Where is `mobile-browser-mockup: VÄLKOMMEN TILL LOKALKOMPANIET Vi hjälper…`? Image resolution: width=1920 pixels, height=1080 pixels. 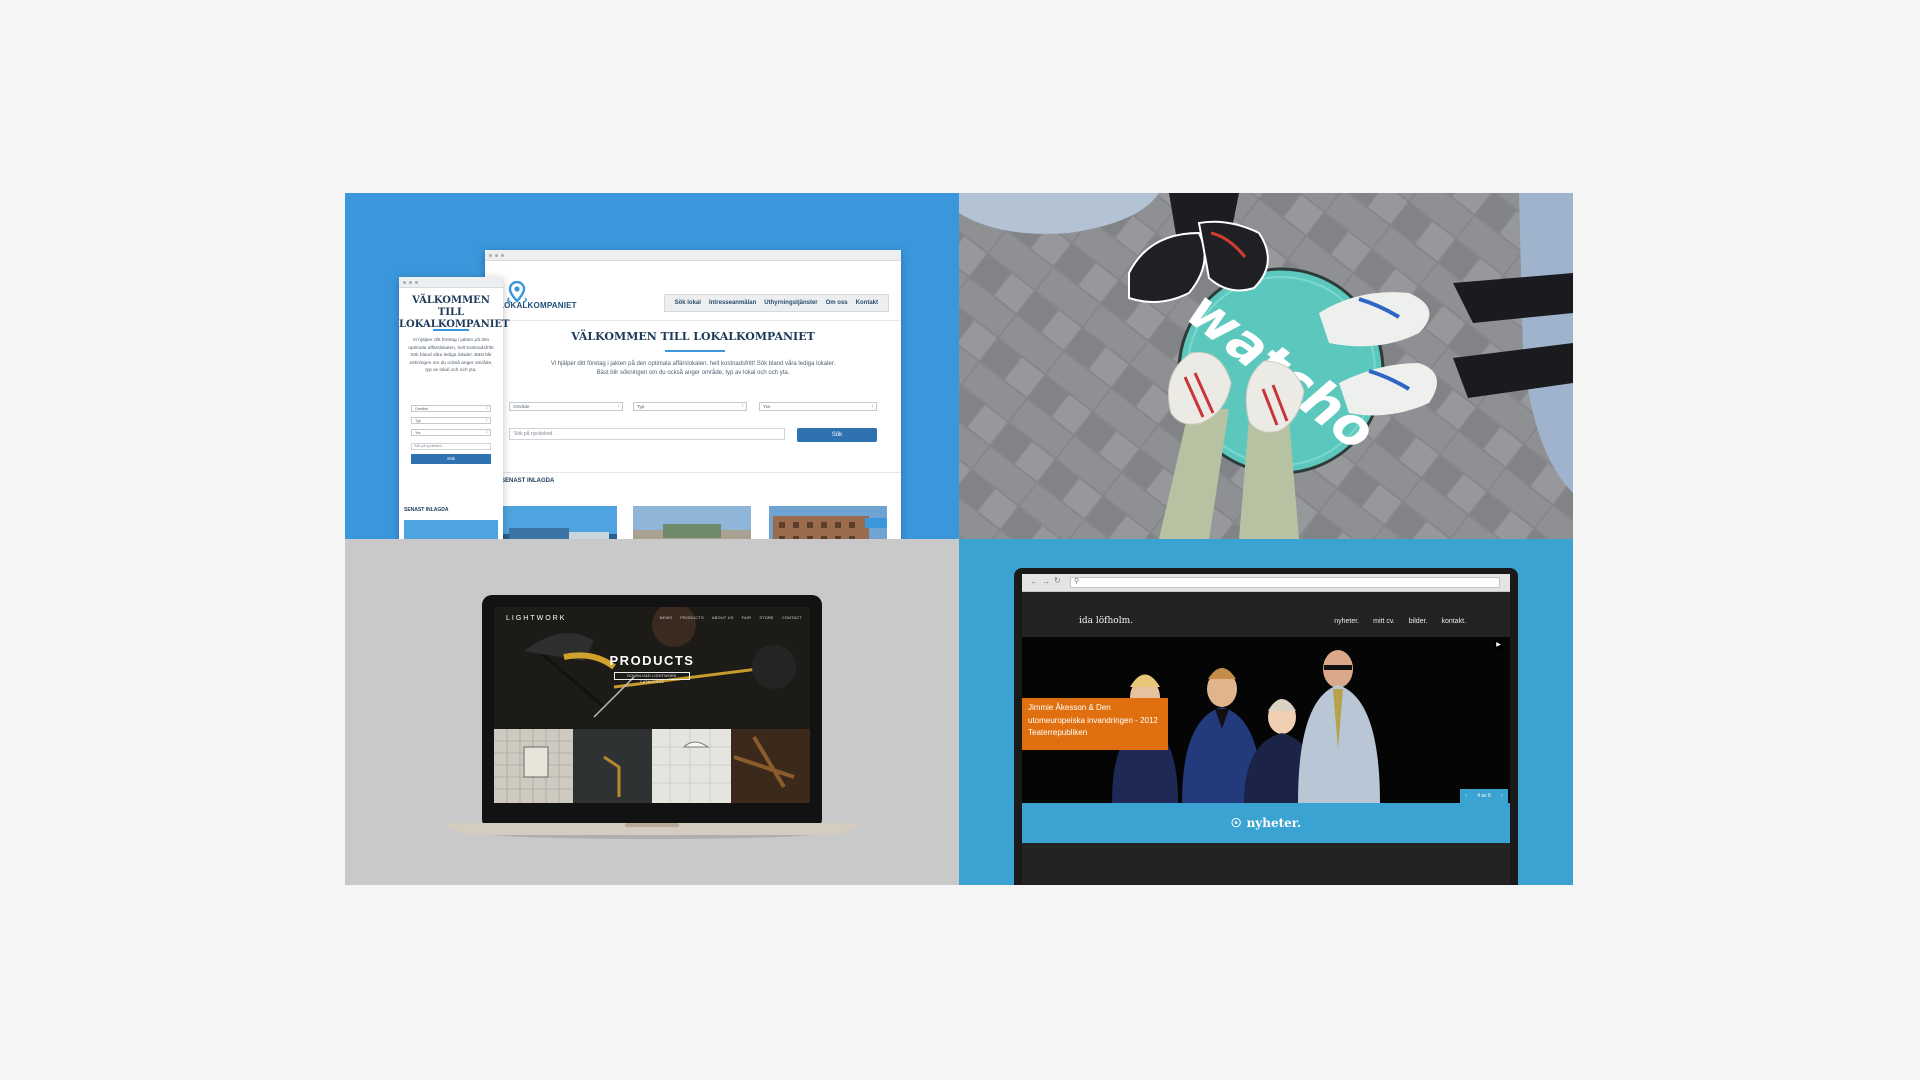 mobile-browser-mockup: VÄLKOMMEN TILL LOKALKOMPANIET Vi hjälper… is located at coordinates (454, 408).